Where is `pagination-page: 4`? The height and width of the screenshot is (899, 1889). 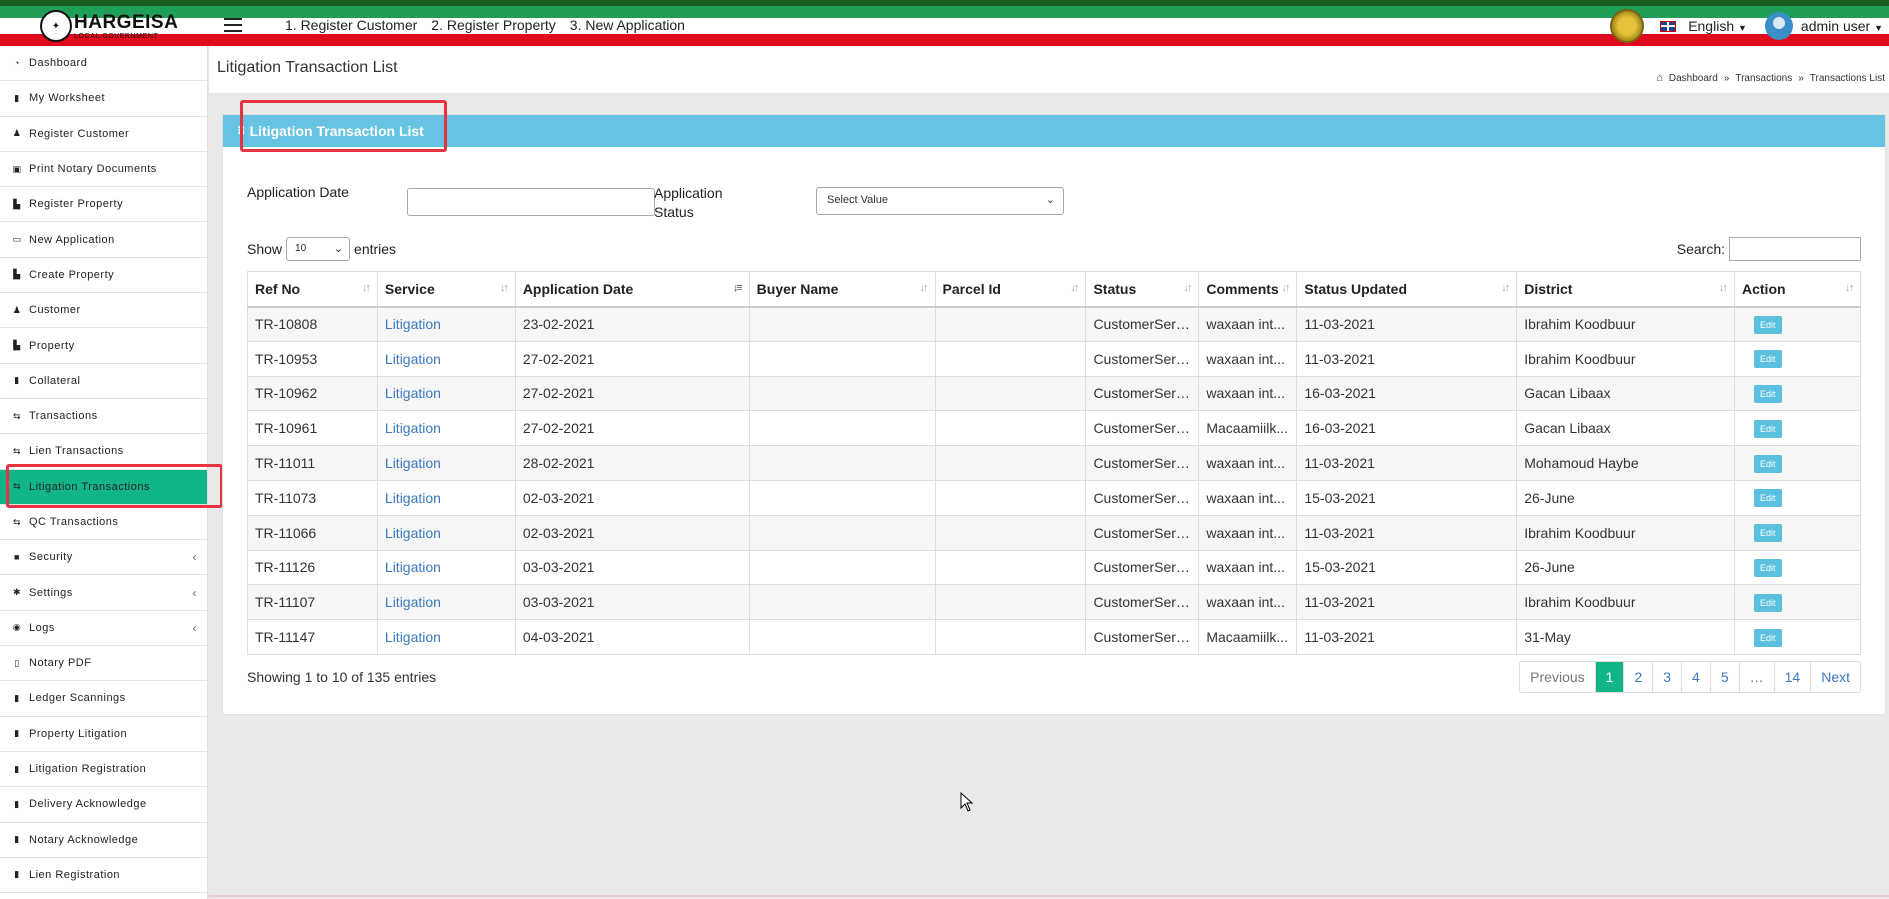
pagination-page: 4 is located at coordinates (1696, 677).